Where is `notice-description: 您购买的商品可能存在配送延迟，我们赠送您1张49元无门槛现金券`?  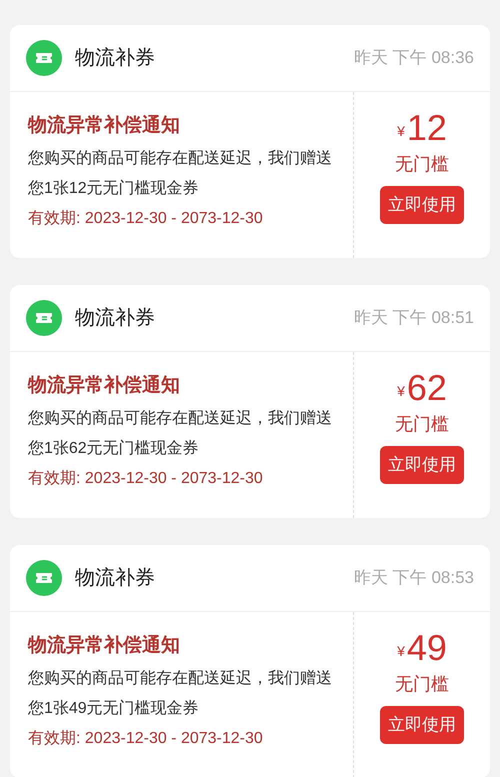
notice-description: 您购买的商品可能存在配送延迟，我们赠送您1张49元无门槛现金券 is located at coordinates (180, 693).